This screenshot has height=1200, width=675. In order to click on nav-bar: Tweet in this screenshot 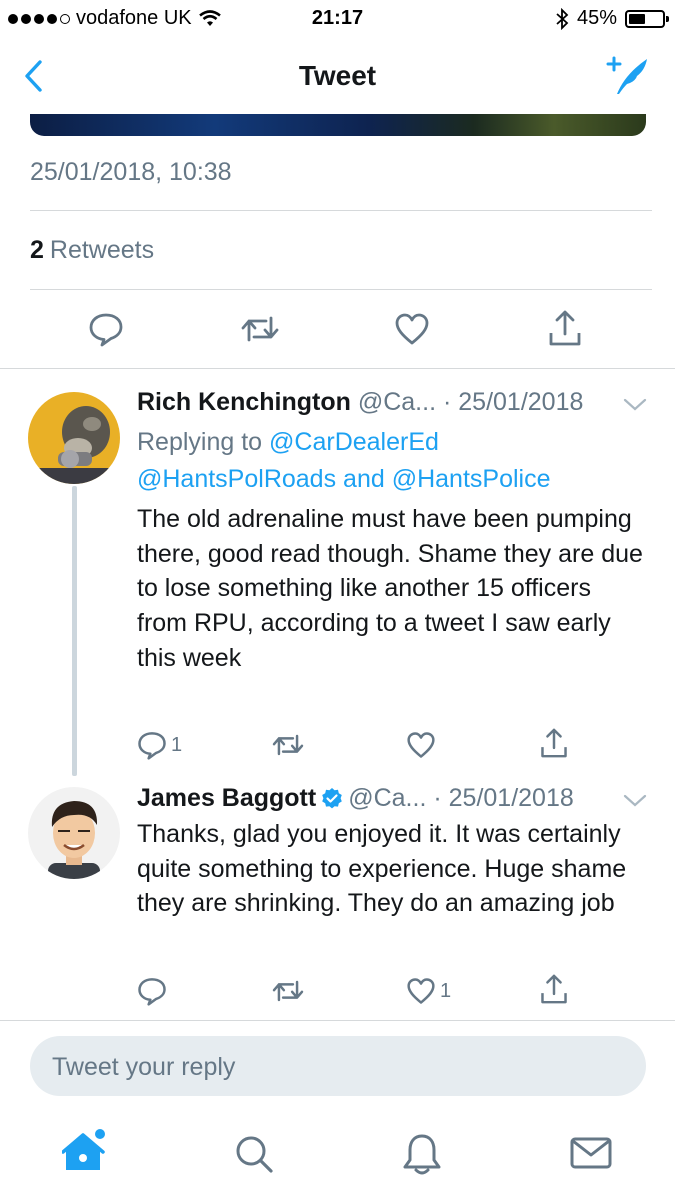, I will do `click(337, 76)`.